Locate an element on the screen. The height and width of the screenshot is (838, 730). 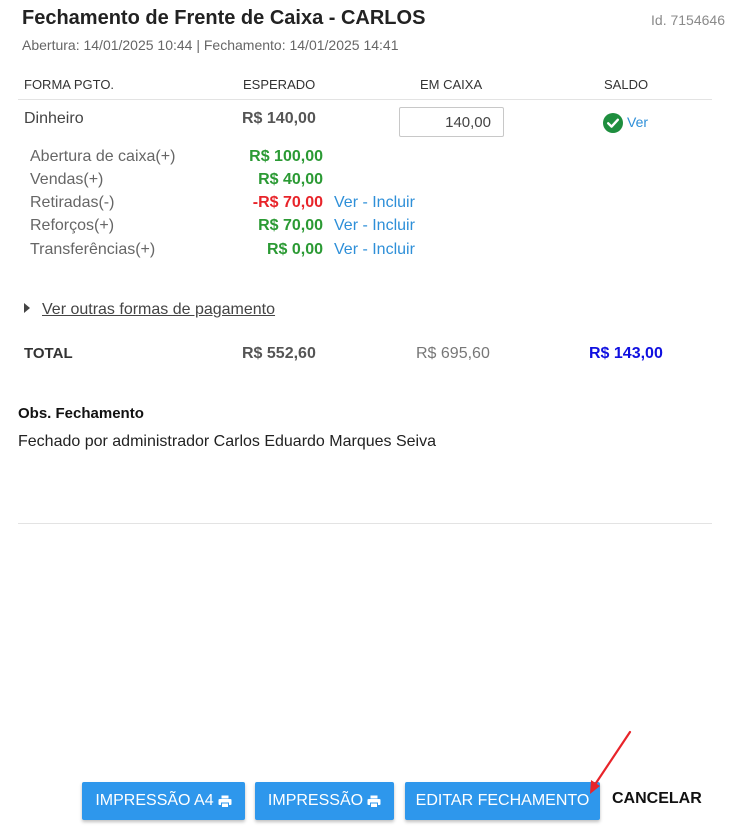
obs-divider is located at coordinates (365, 523).